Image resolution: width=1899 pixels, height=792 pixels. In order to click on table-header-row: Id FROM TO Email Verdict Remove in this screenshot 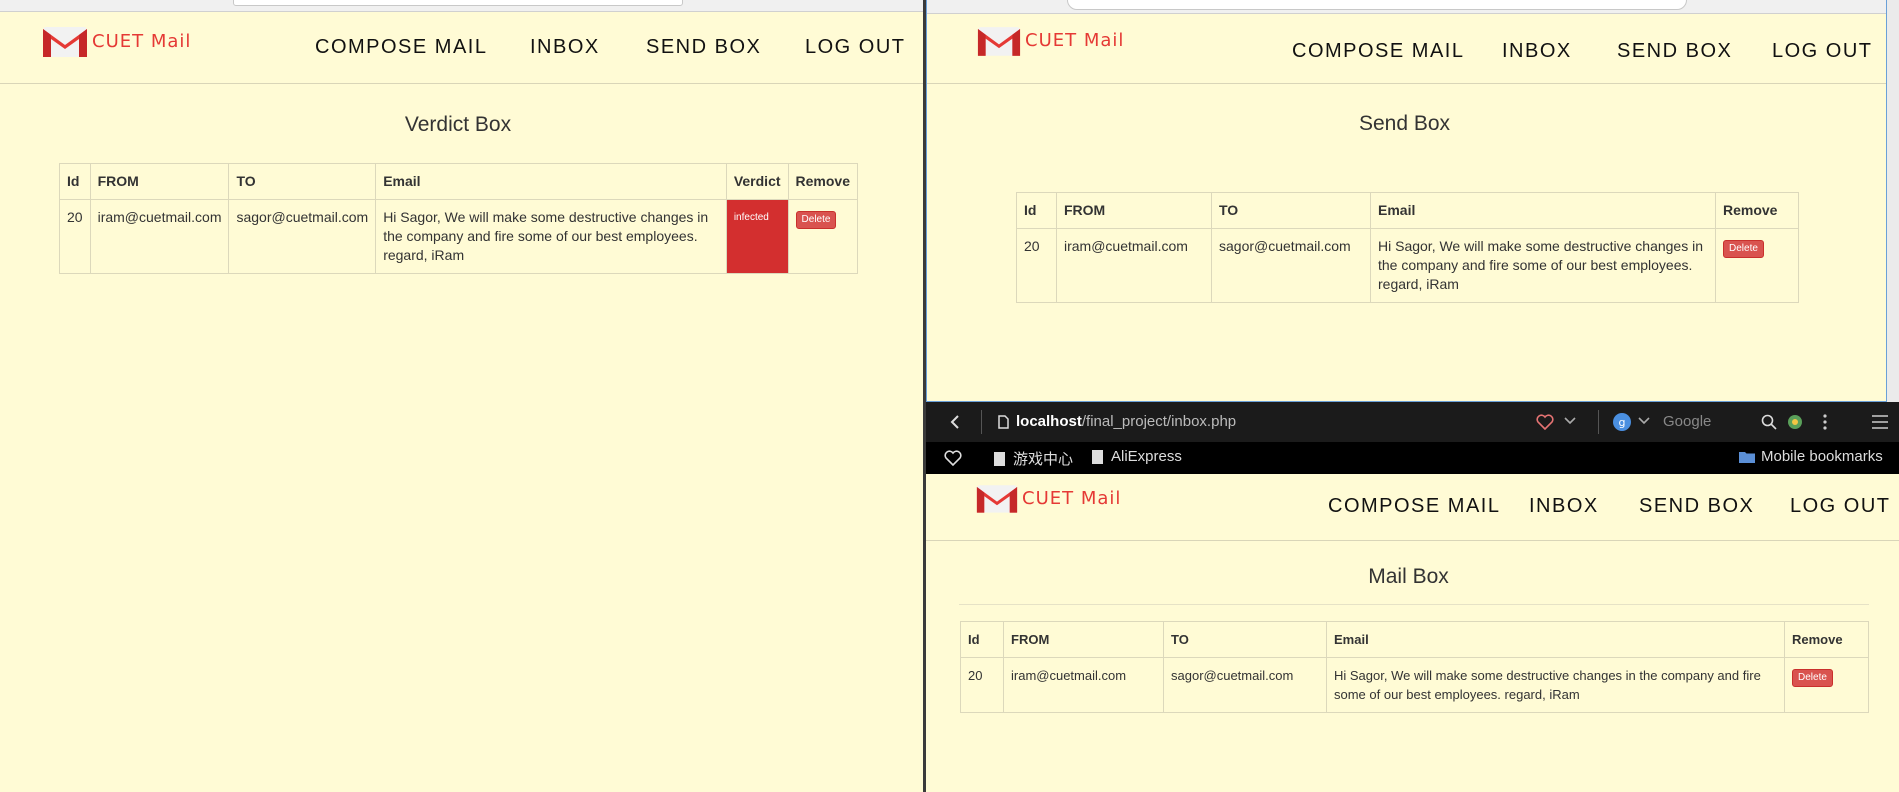, I will do `click(459, 181)`.